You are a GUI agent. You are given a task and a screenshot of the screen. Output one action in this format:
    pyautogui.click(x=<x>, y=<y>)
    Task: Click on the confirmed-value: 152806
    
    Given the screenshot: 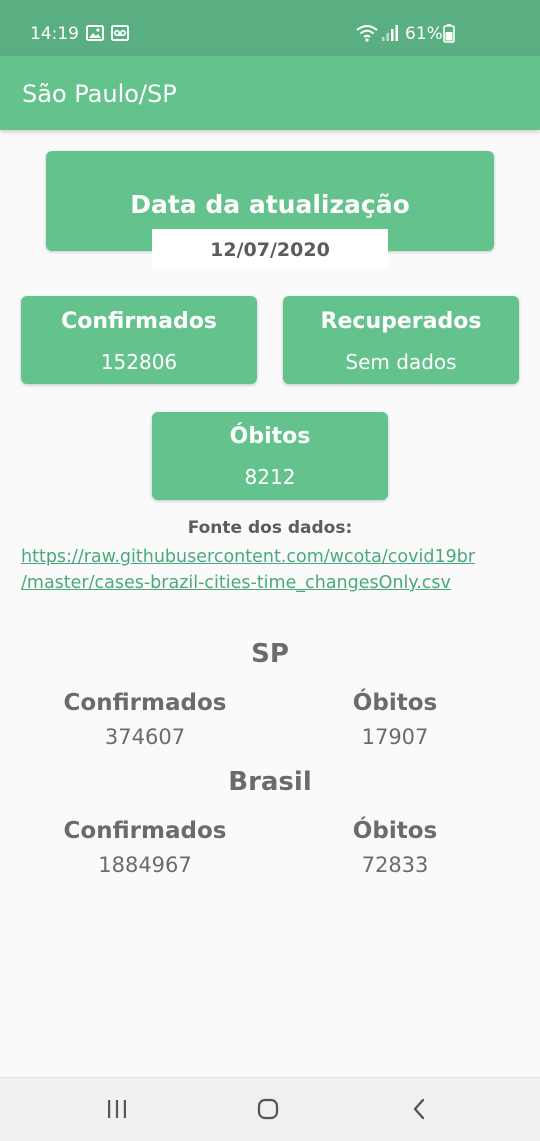 What is the action you would take?
    pyautogui.click(x=139, y=362)
    